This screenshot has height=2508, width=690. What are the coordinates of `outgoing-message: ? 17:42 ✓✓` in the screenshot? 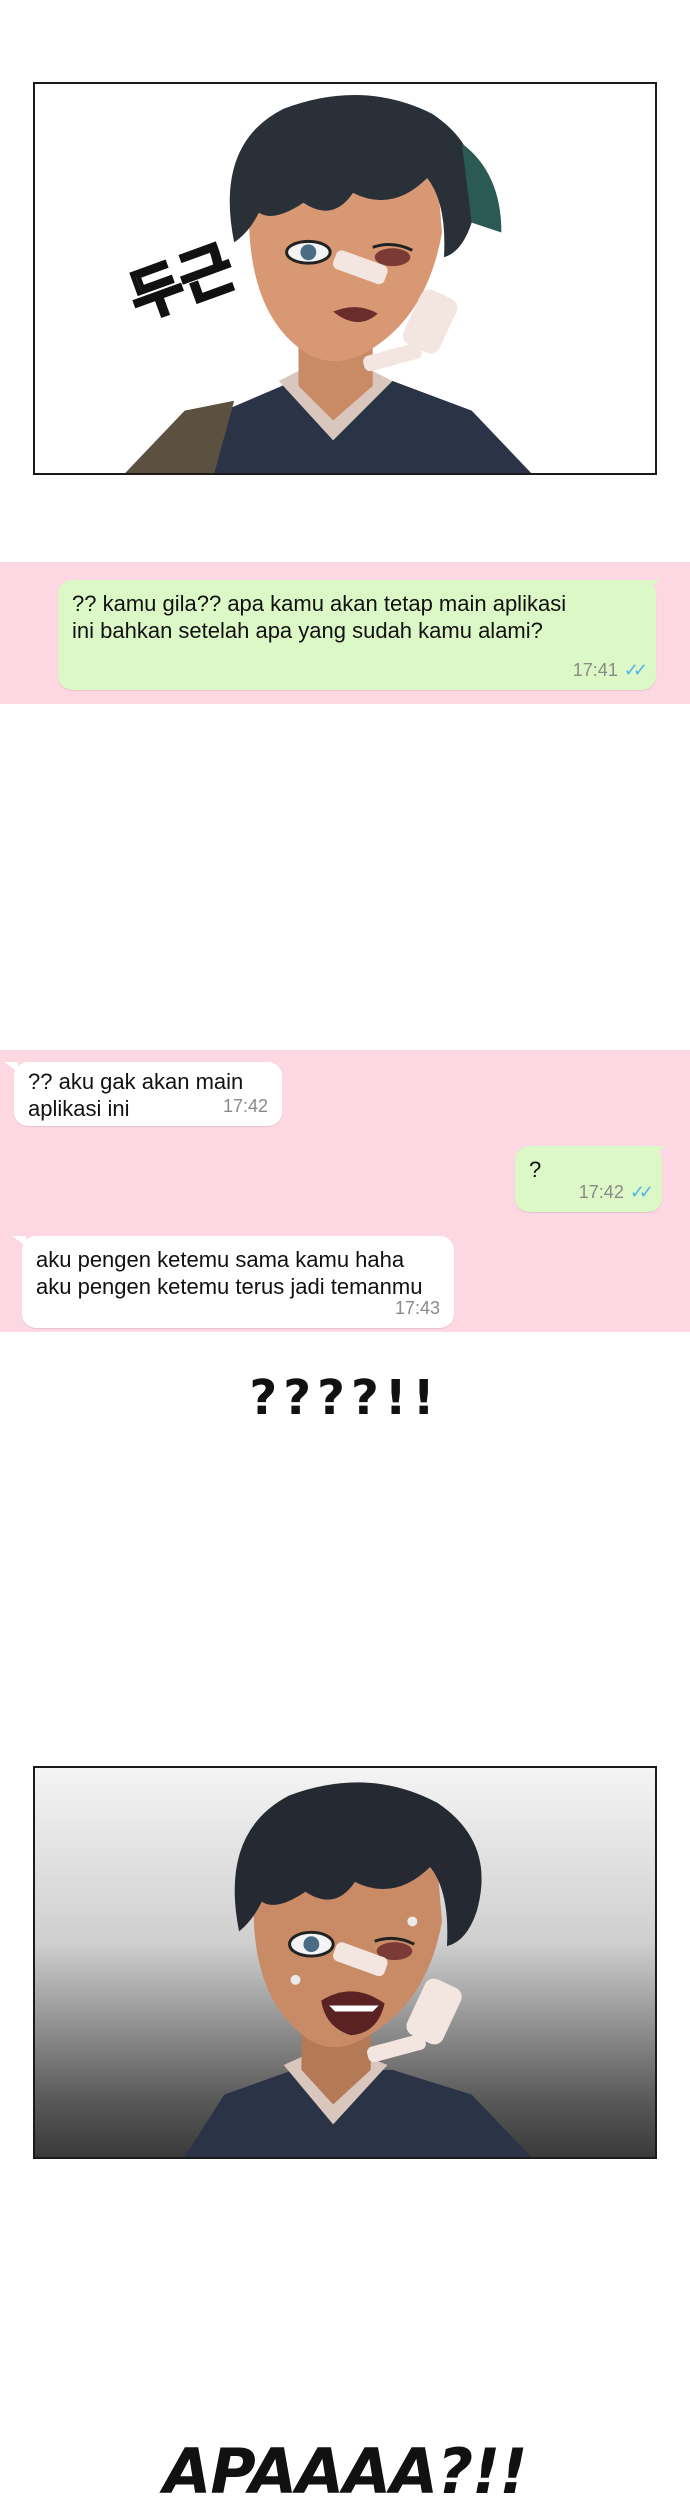 It's located at (588, 1179).